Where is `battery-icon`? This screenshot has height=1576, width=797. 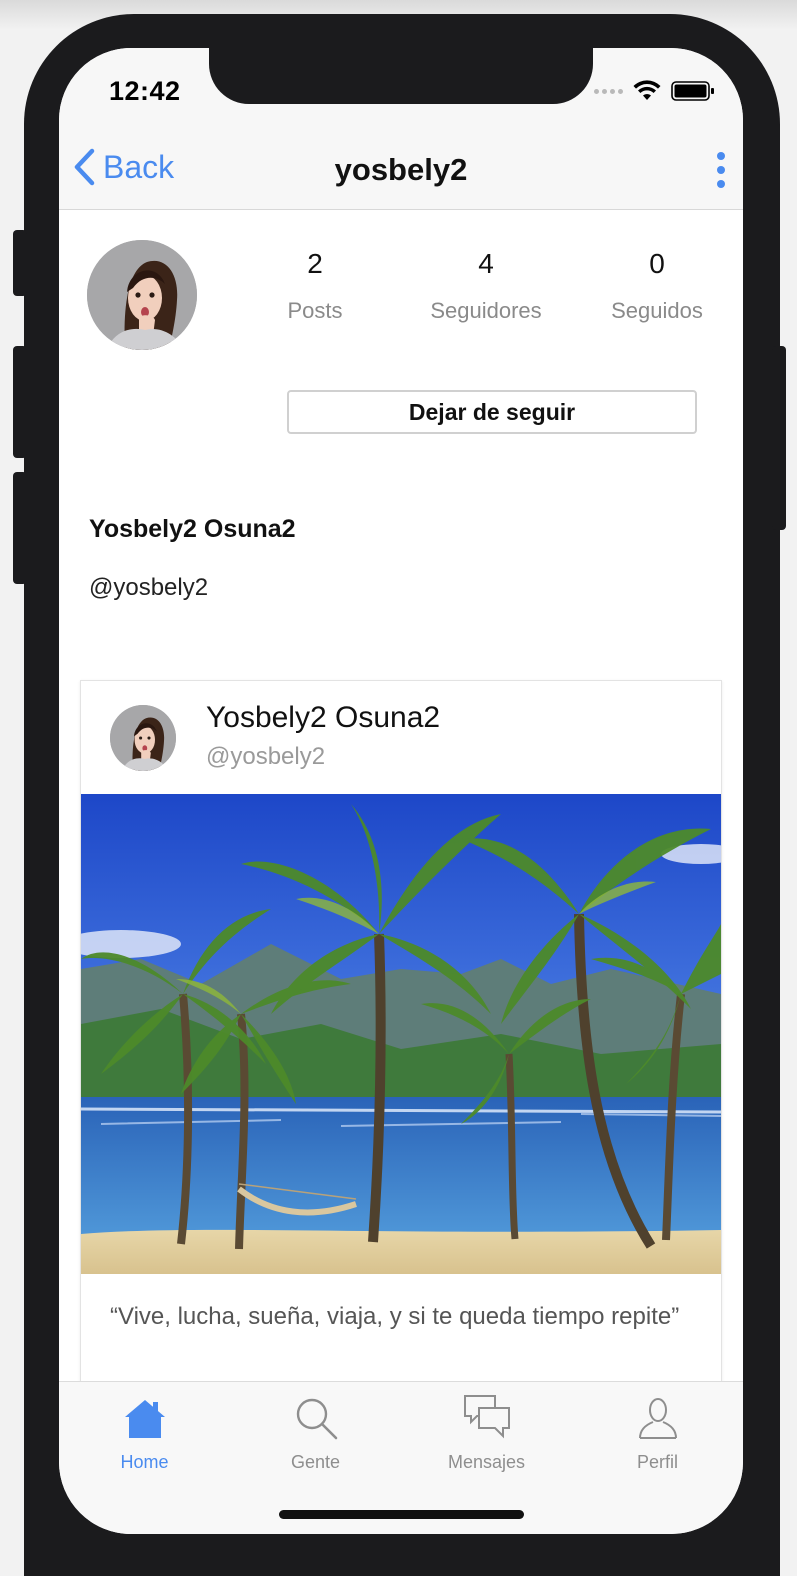 battery-icon is located at coordinates (692, 91).